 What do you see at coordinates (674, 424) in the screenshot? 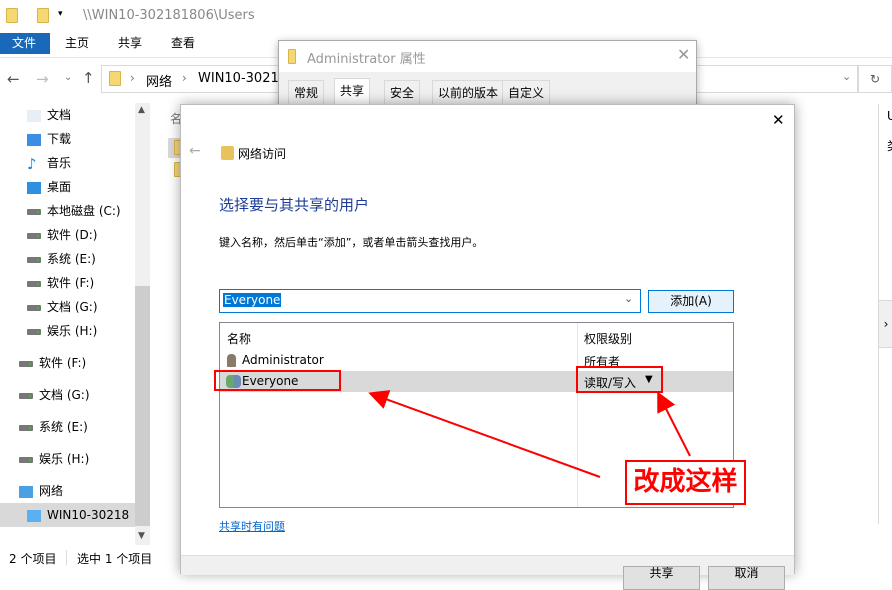
I see `annotation-arrow-right` at bounding box center [674, 424].